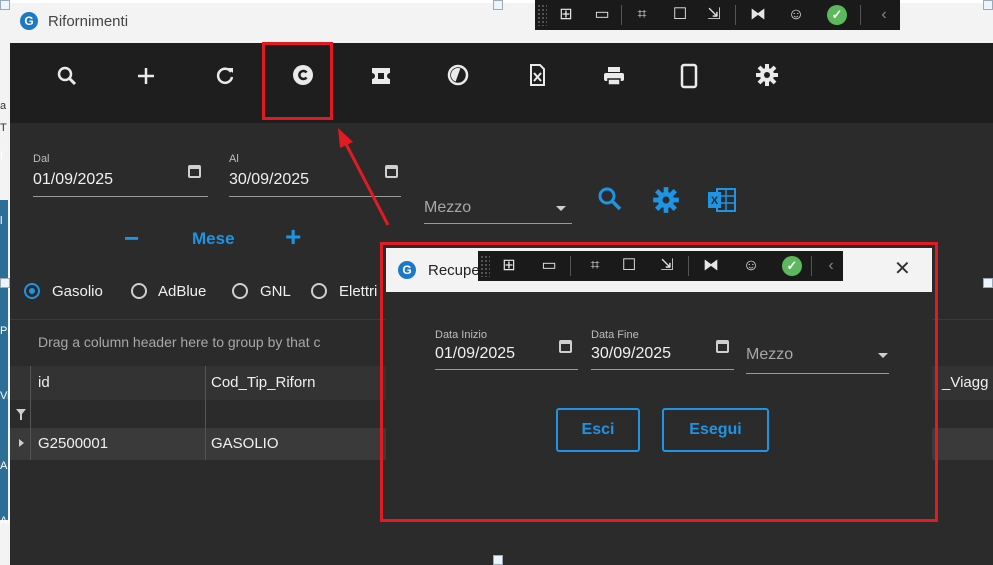  I want to click on window-title: Rifornimenti, so click(88, 21).